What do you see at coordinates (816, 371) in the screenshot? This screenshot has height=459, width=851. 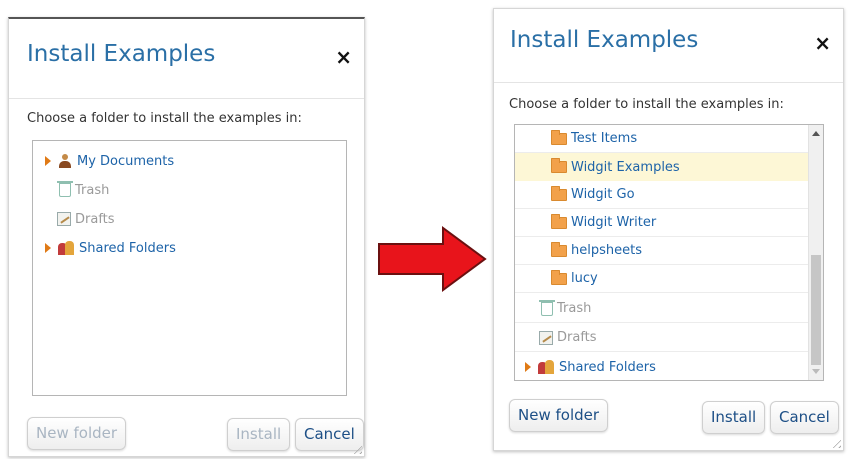 I see `scroll-down-icon` at bounding box center [816, 371].